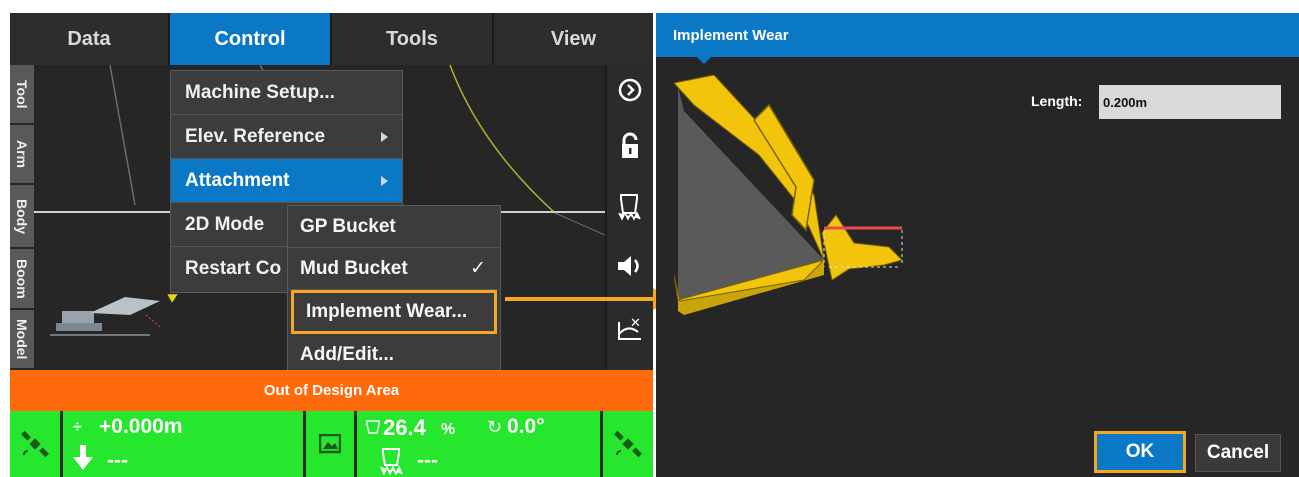  Describe the element at coordinates (1057, 101) in the screenshot. I see `length-label: Length:` at that location.